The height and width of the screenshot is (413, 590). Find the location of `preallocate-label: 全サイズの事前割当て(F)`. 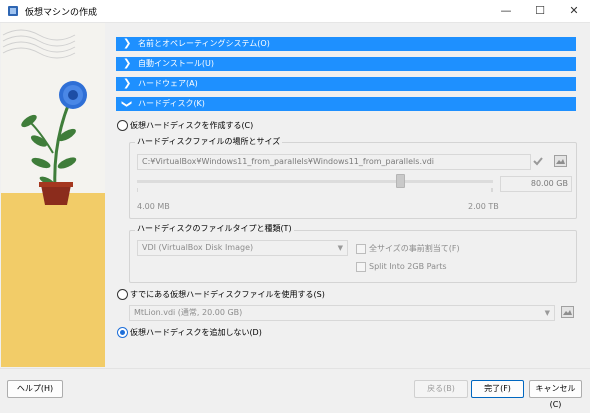

preallocate-label: 全サイズの事前割当て(F) is located at coordinates (414, 248).